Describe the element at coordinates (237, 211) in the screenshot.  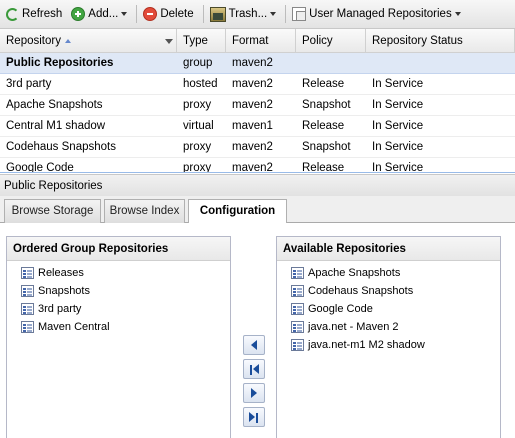
I see `tab-configuration: Configuration` at that location.